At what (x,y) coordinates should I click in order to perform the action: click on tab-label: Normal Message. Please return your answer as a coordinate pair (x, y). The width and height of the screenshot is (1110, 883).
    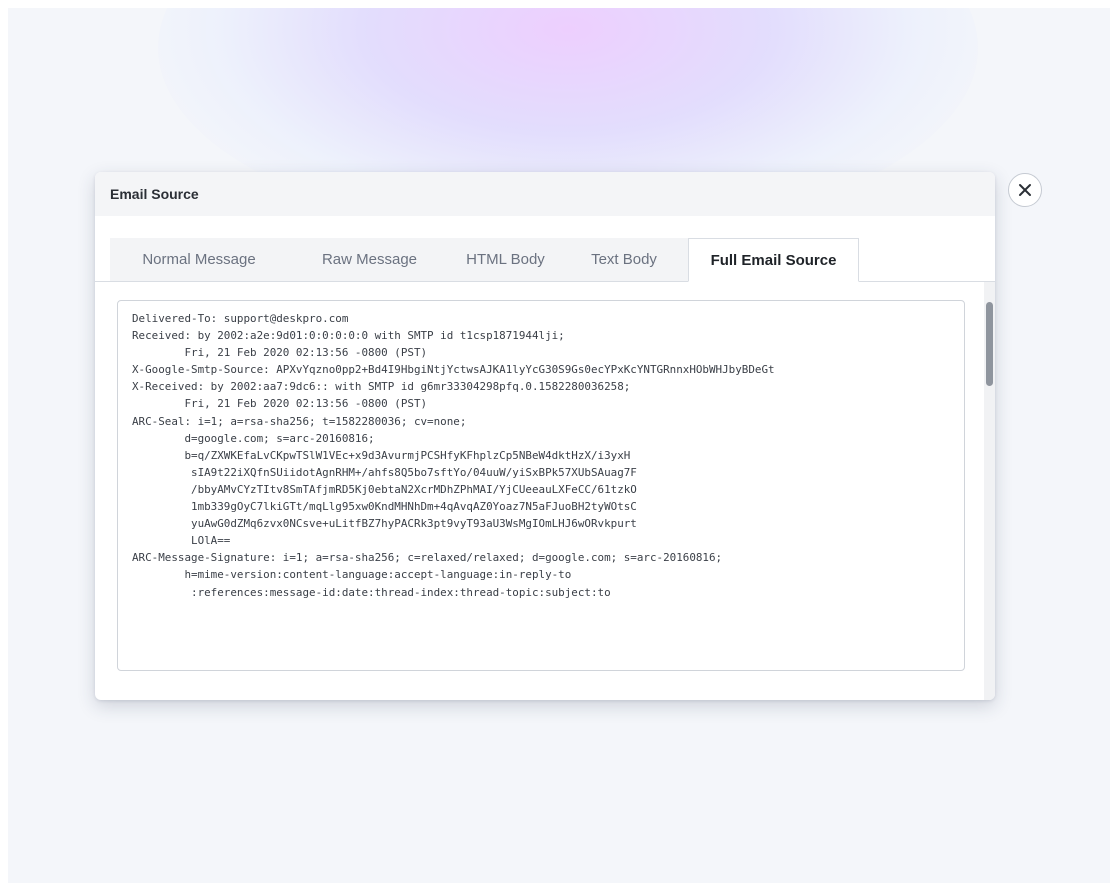
    Looking at the image, I should click on (199, 259).